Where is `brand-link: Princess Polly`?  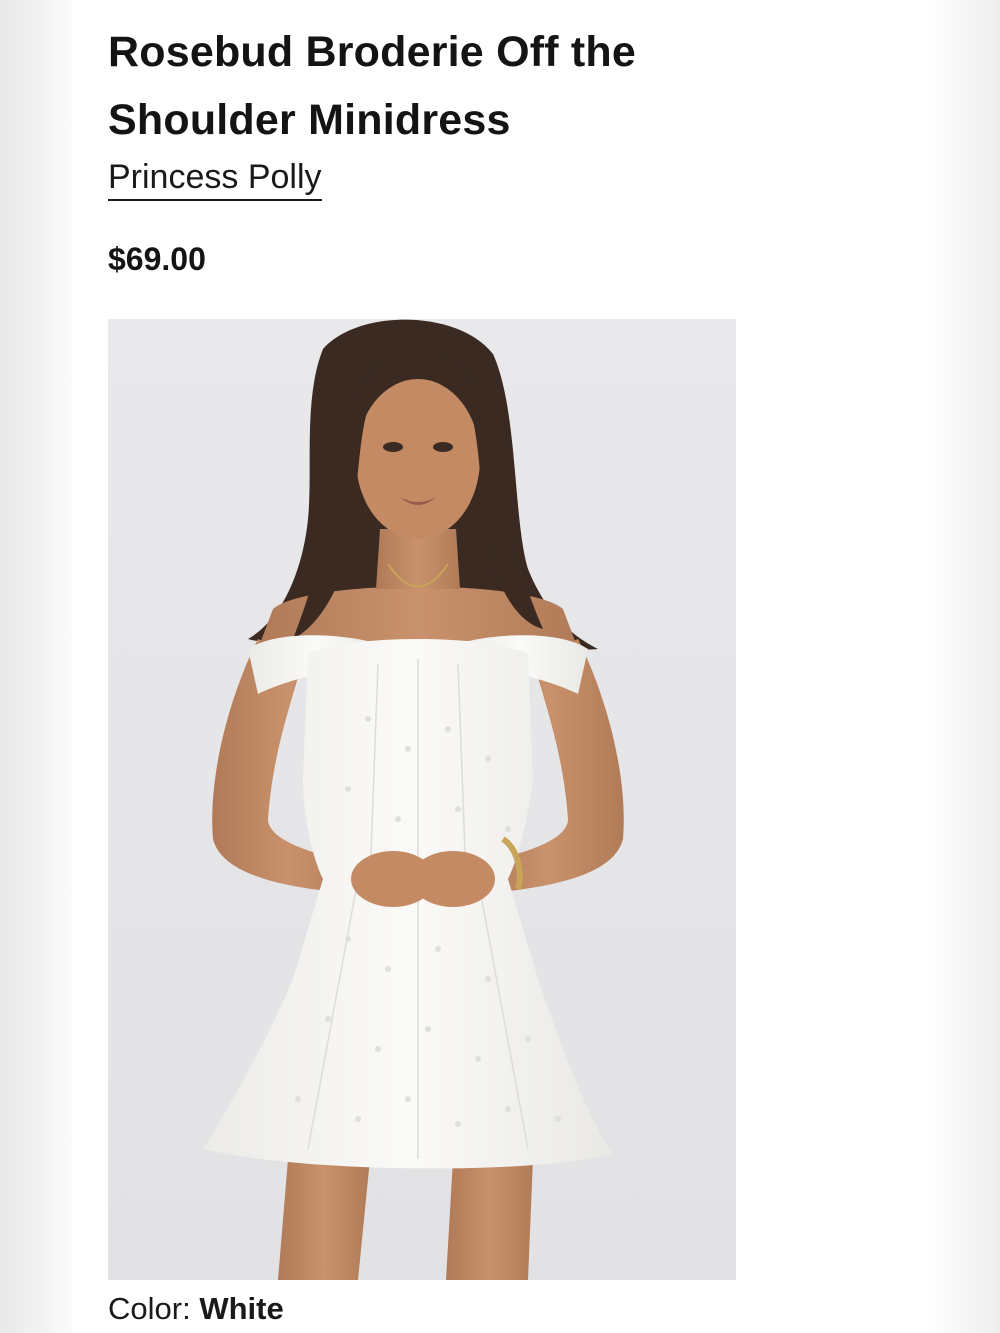
brand-link: Princess Polly is located at coordinates (215, 178).